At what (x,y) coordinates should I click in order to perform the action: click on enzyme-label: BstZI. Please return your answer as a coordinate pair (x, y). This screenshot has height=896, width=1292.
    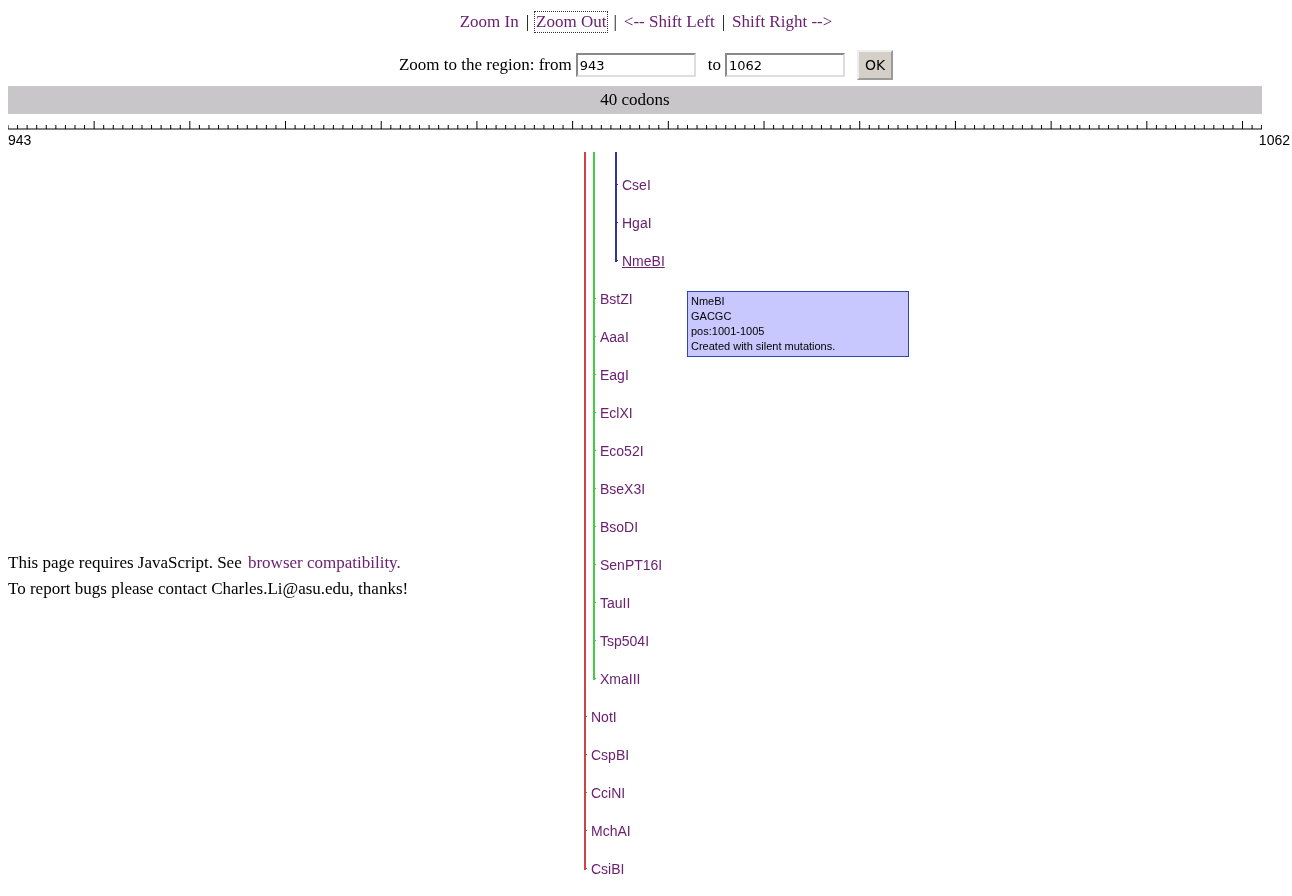
    Looking at the image, I should click on (616, 299).